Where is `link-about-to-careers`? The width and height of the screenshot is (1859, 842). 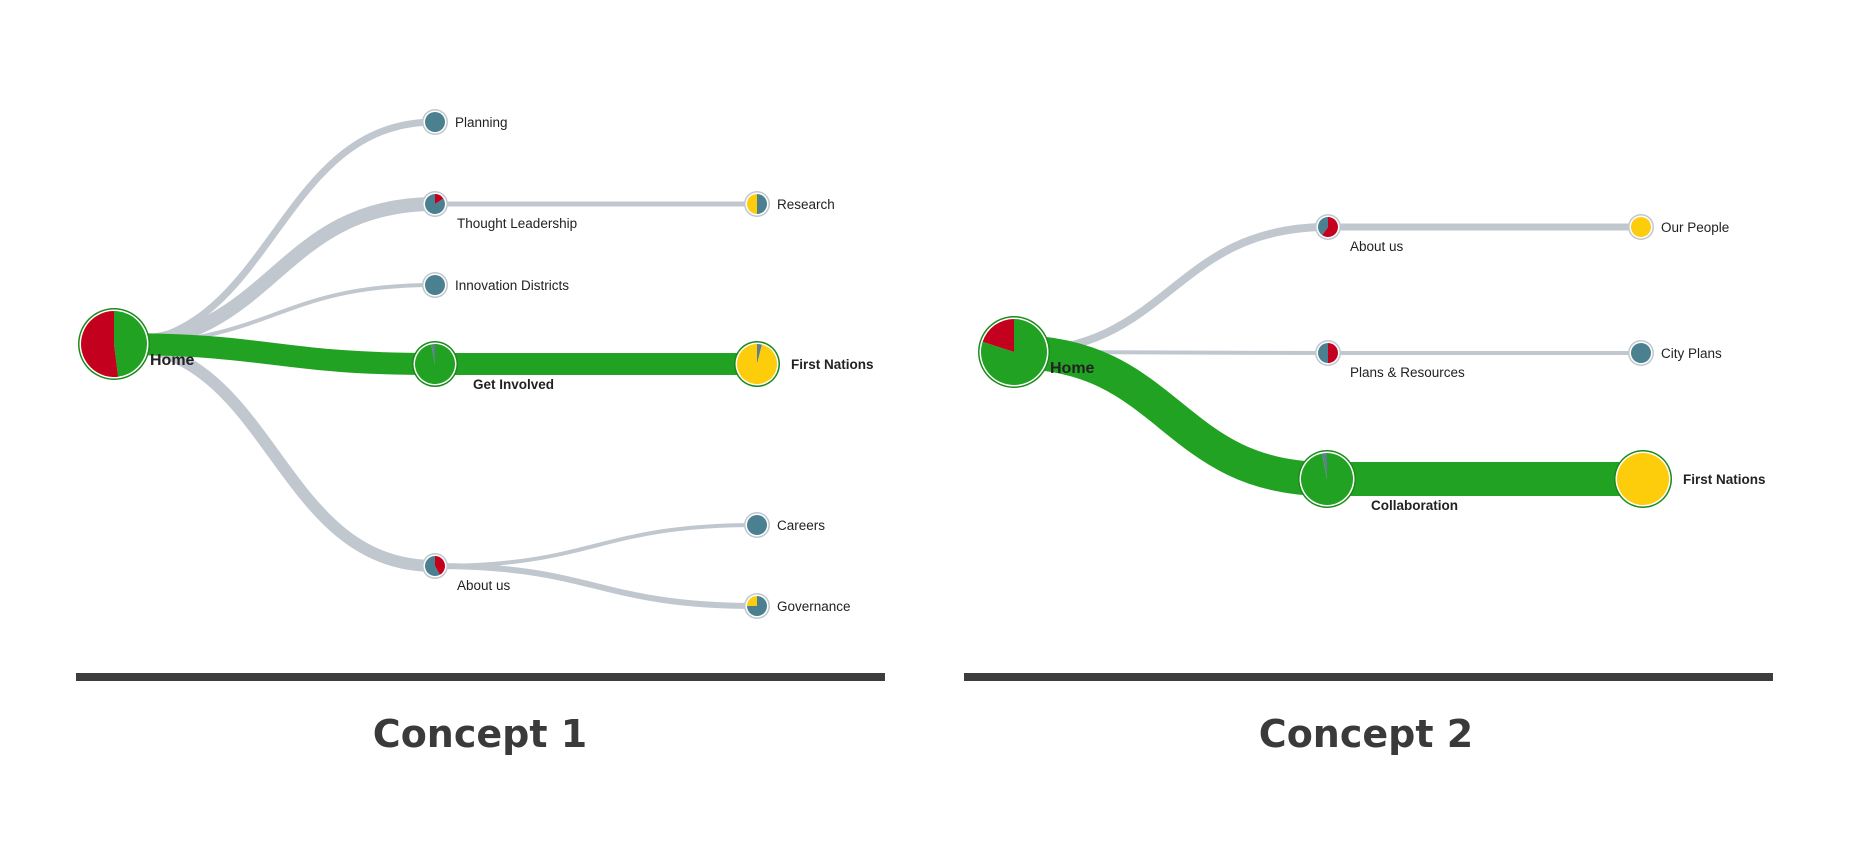 link-about-to-careers is located at coordinates (596, 545).